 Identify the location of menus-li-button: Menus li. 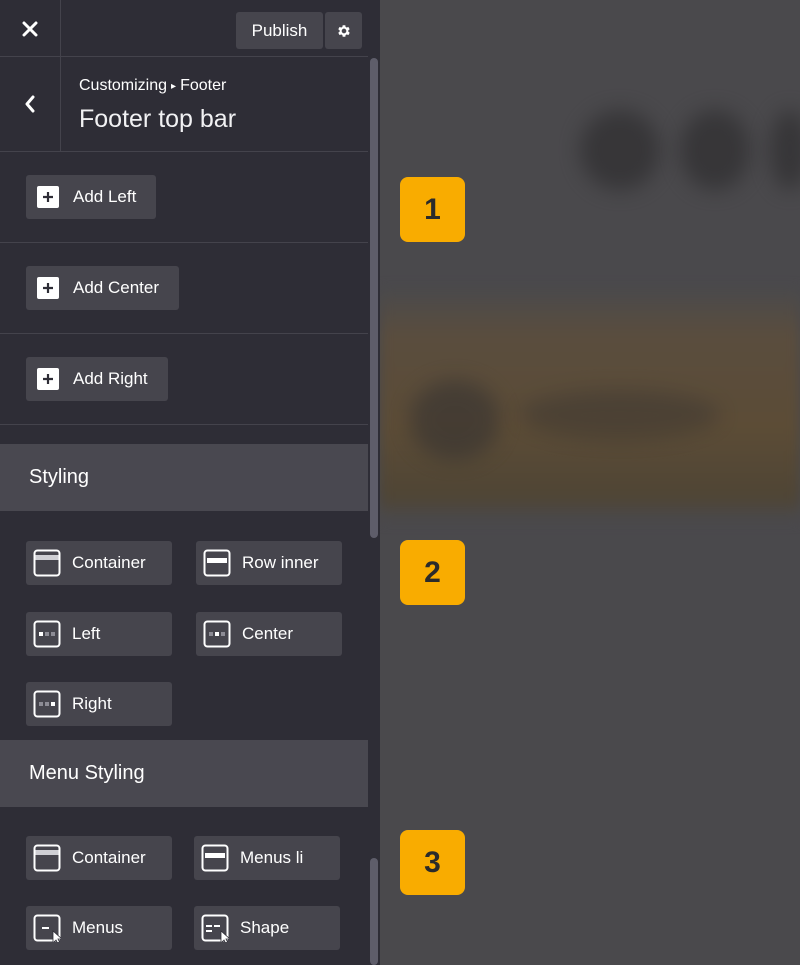
(267, 858).